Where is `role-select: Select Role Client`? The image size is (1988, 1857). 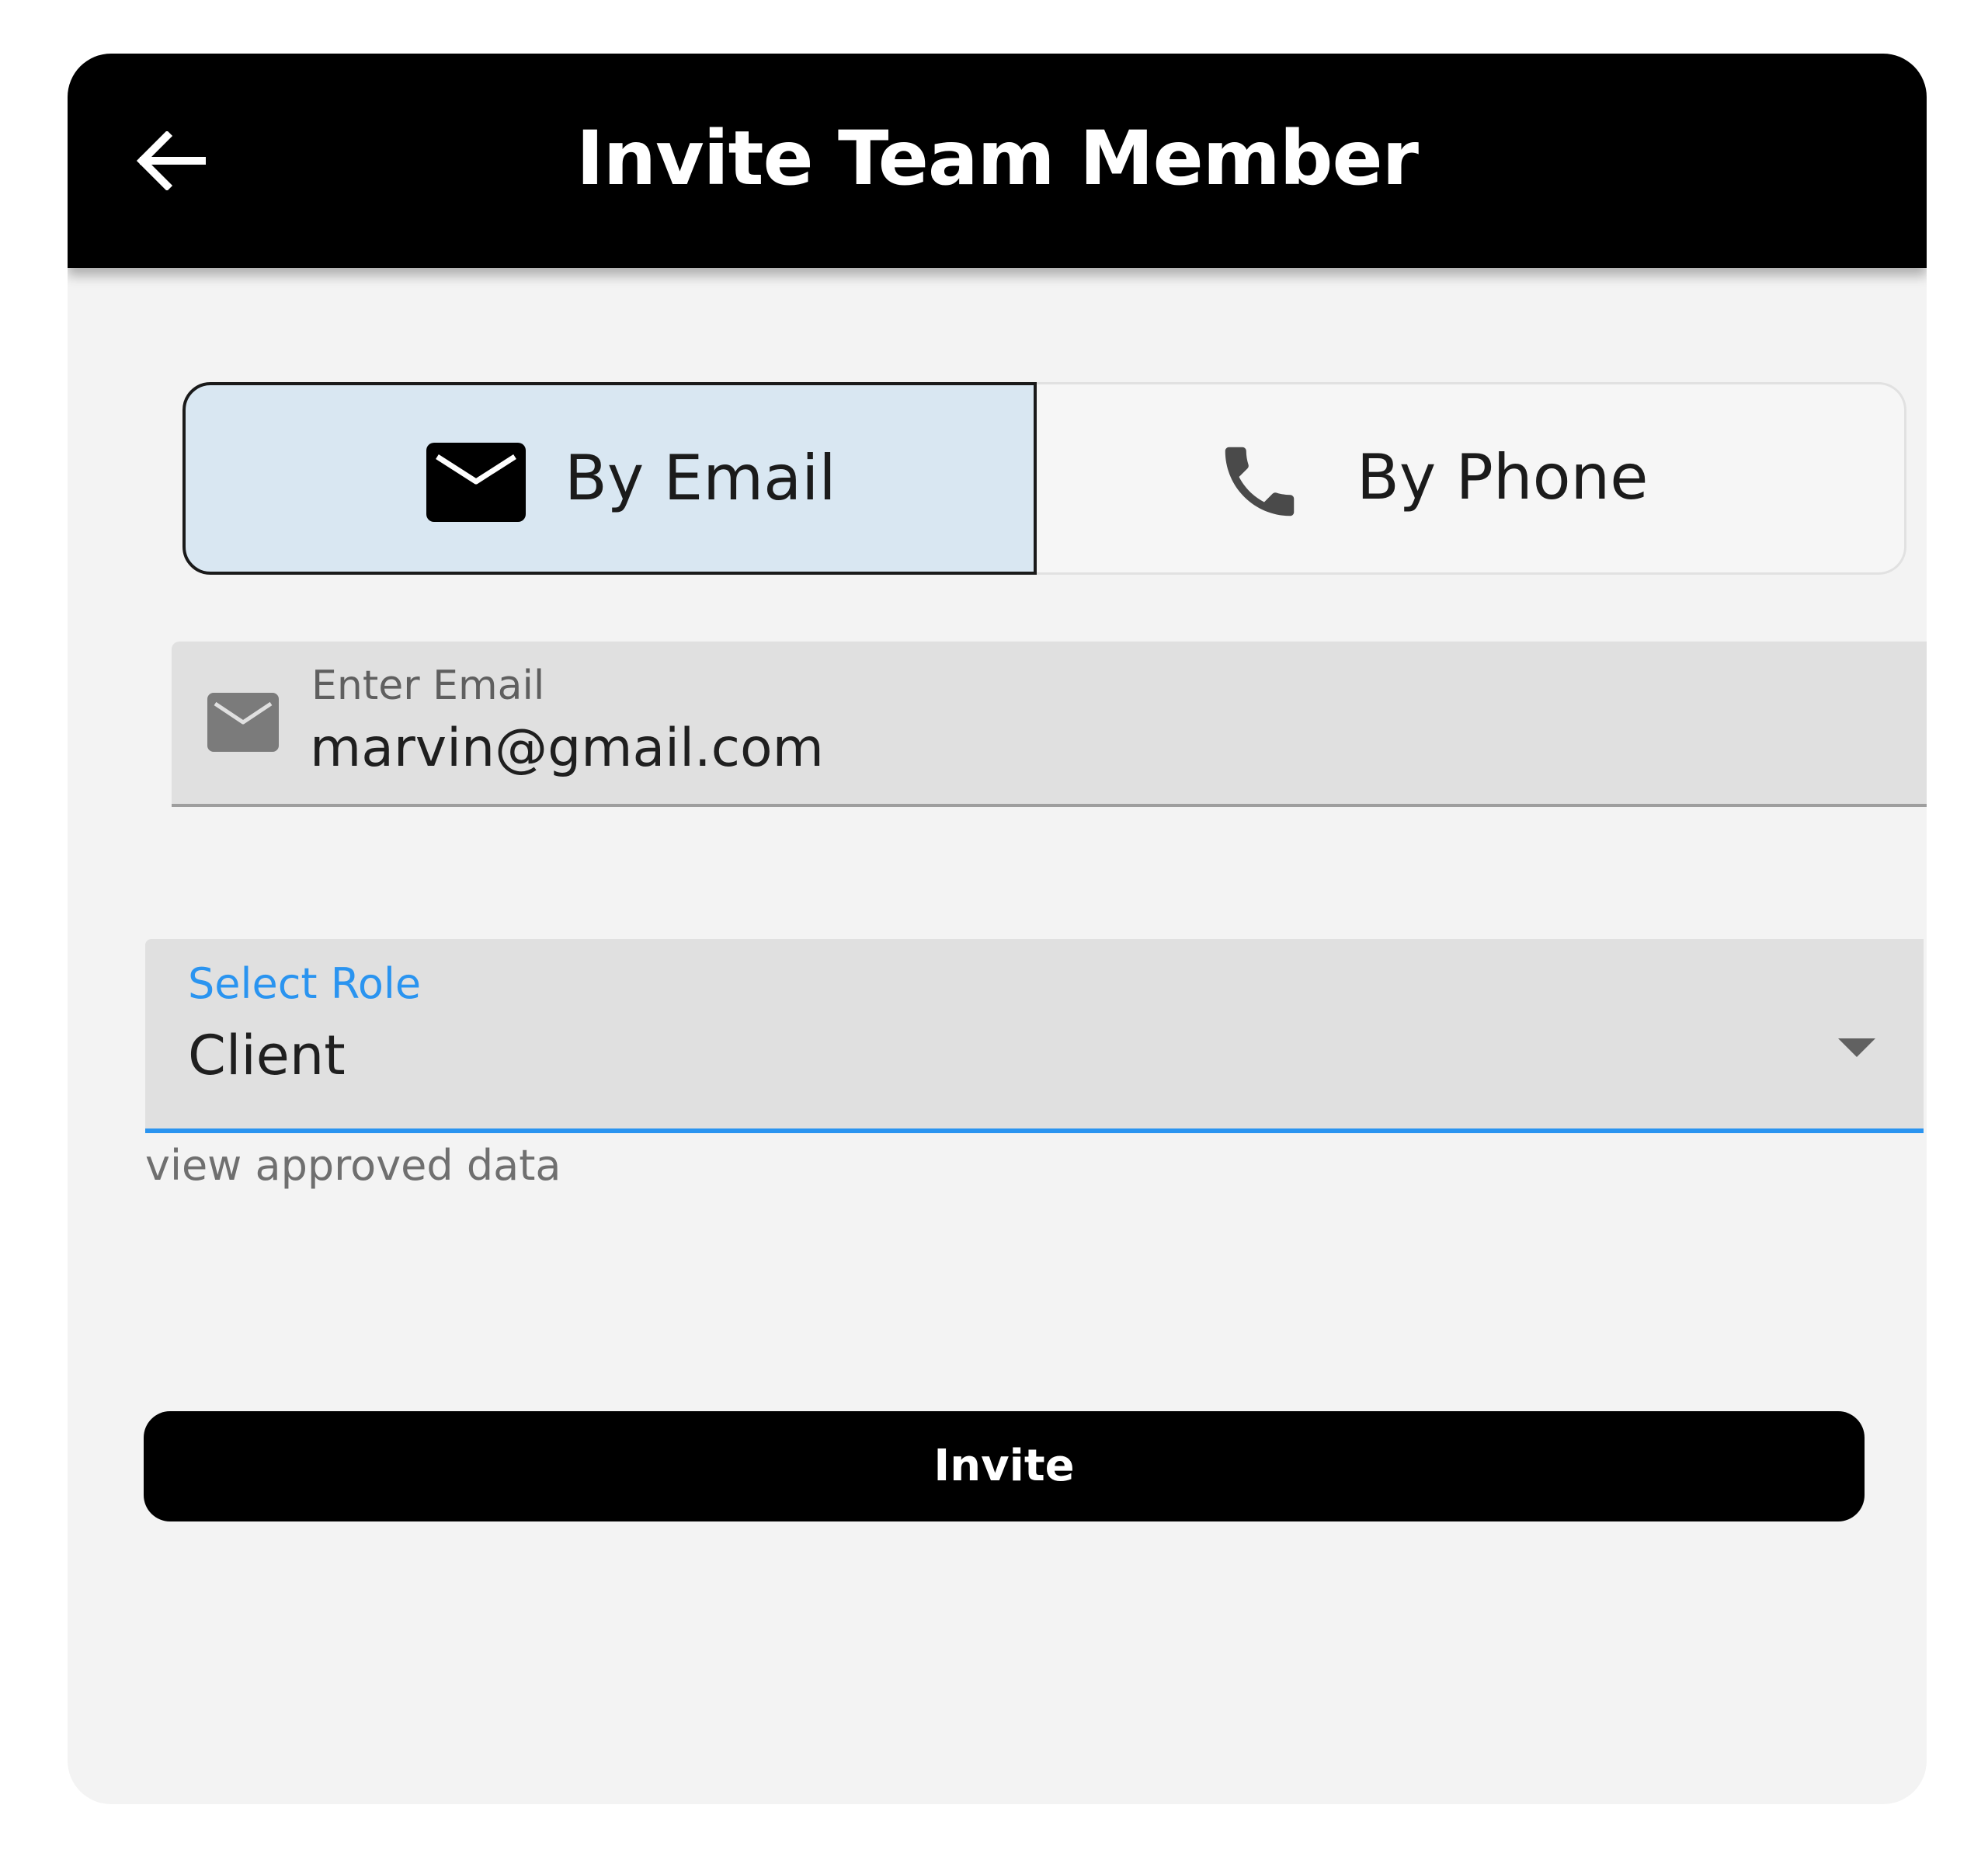 role-select: Select Role Client is located at coordinates (1034, 1036).